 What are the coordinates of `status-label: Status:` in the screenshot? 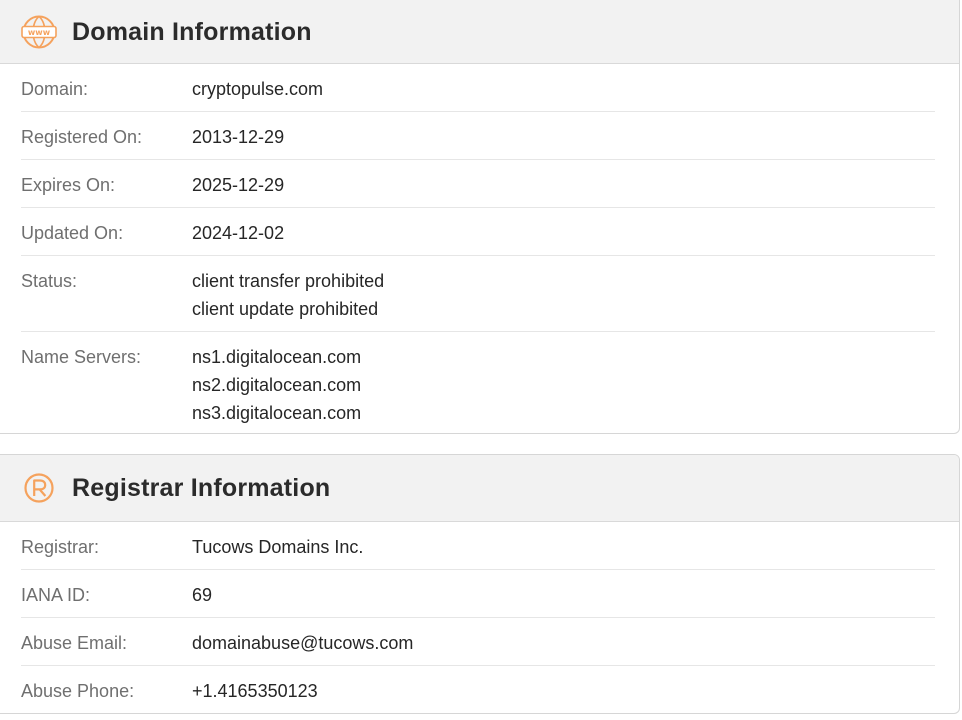 It's located at (49, 281).